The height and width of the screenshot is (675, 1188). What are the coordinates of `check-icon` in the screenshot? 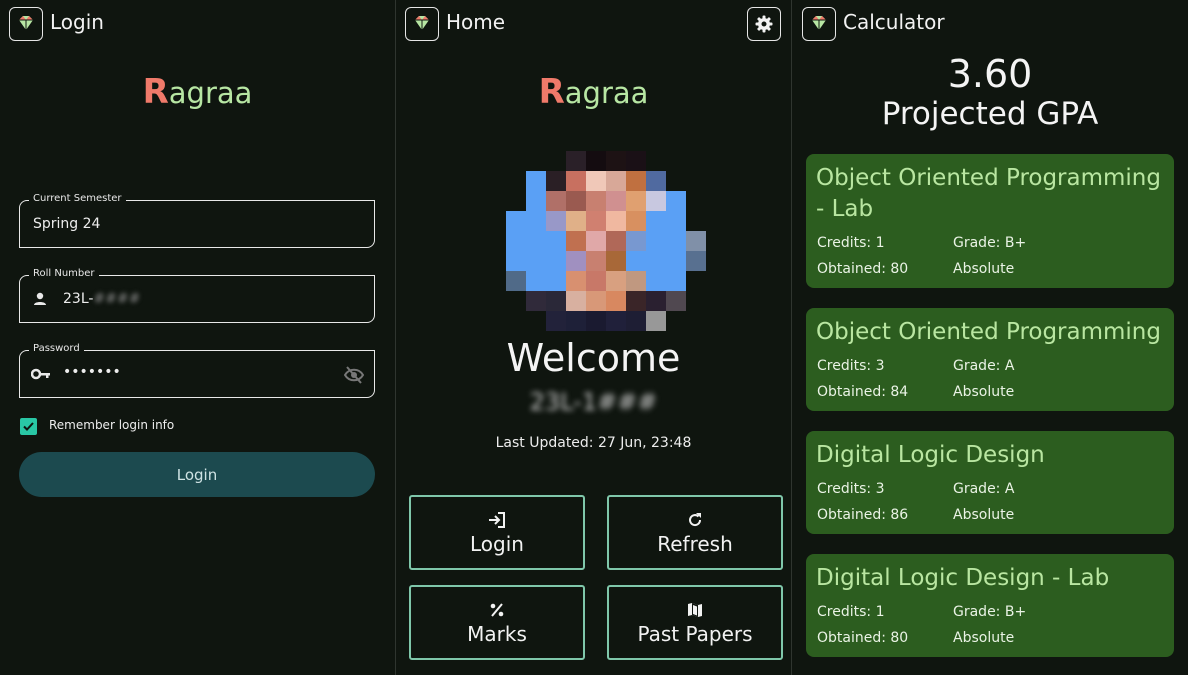 It's located at (28, 426).